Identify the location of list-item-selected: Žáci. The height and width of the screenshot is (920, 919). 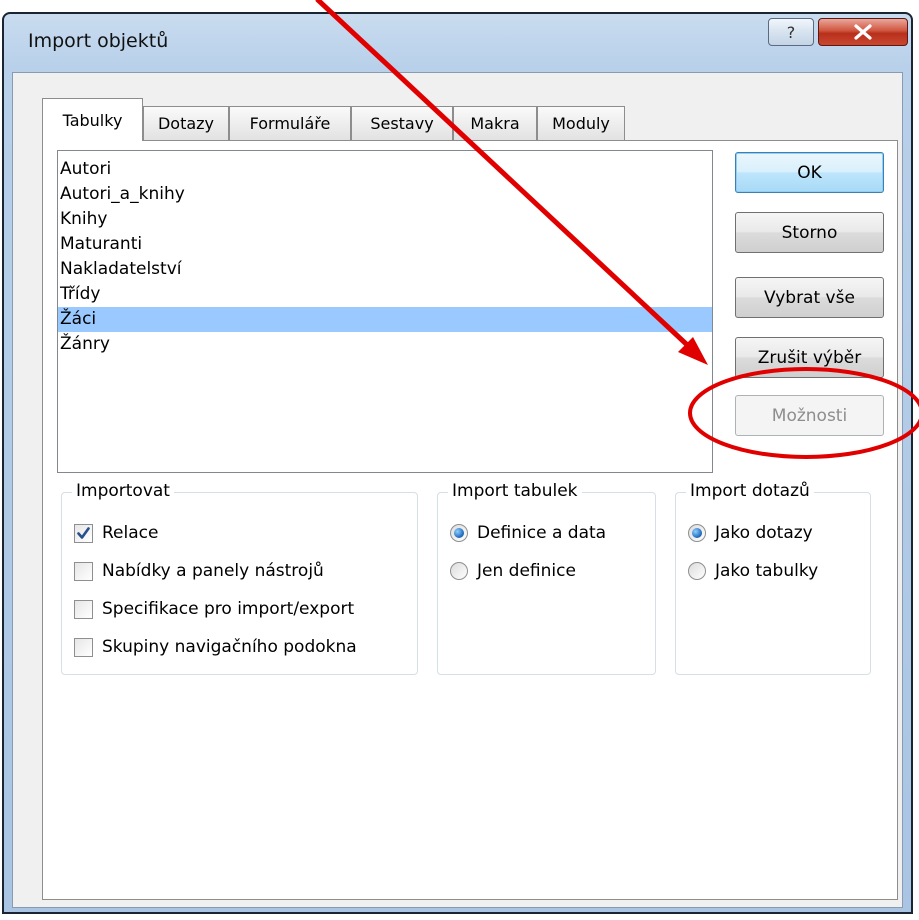
(385, 319).